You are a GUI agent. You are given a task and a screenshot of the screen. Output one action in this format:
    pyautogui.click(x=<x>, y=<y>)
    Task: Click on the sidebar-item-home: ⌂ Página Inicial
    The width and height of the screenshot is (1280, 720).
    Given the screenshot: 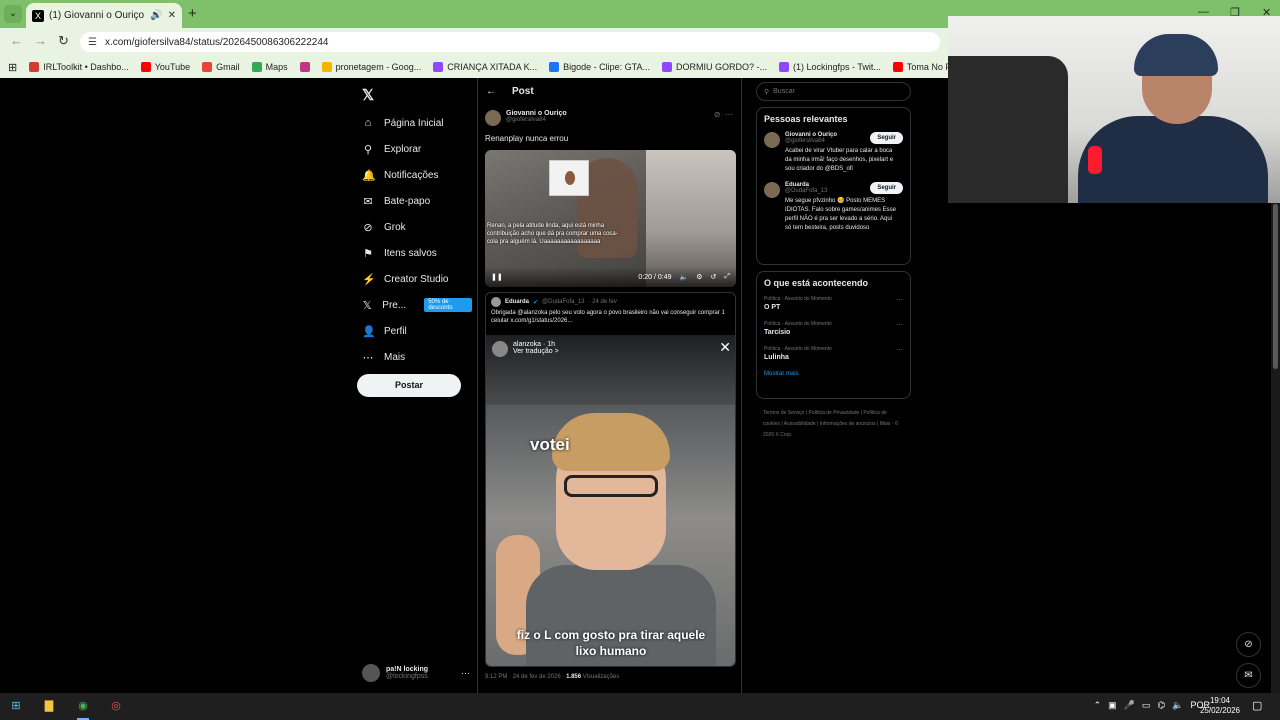 What is the action you would take?
    pyautogui.click(x=417, y=123)
    